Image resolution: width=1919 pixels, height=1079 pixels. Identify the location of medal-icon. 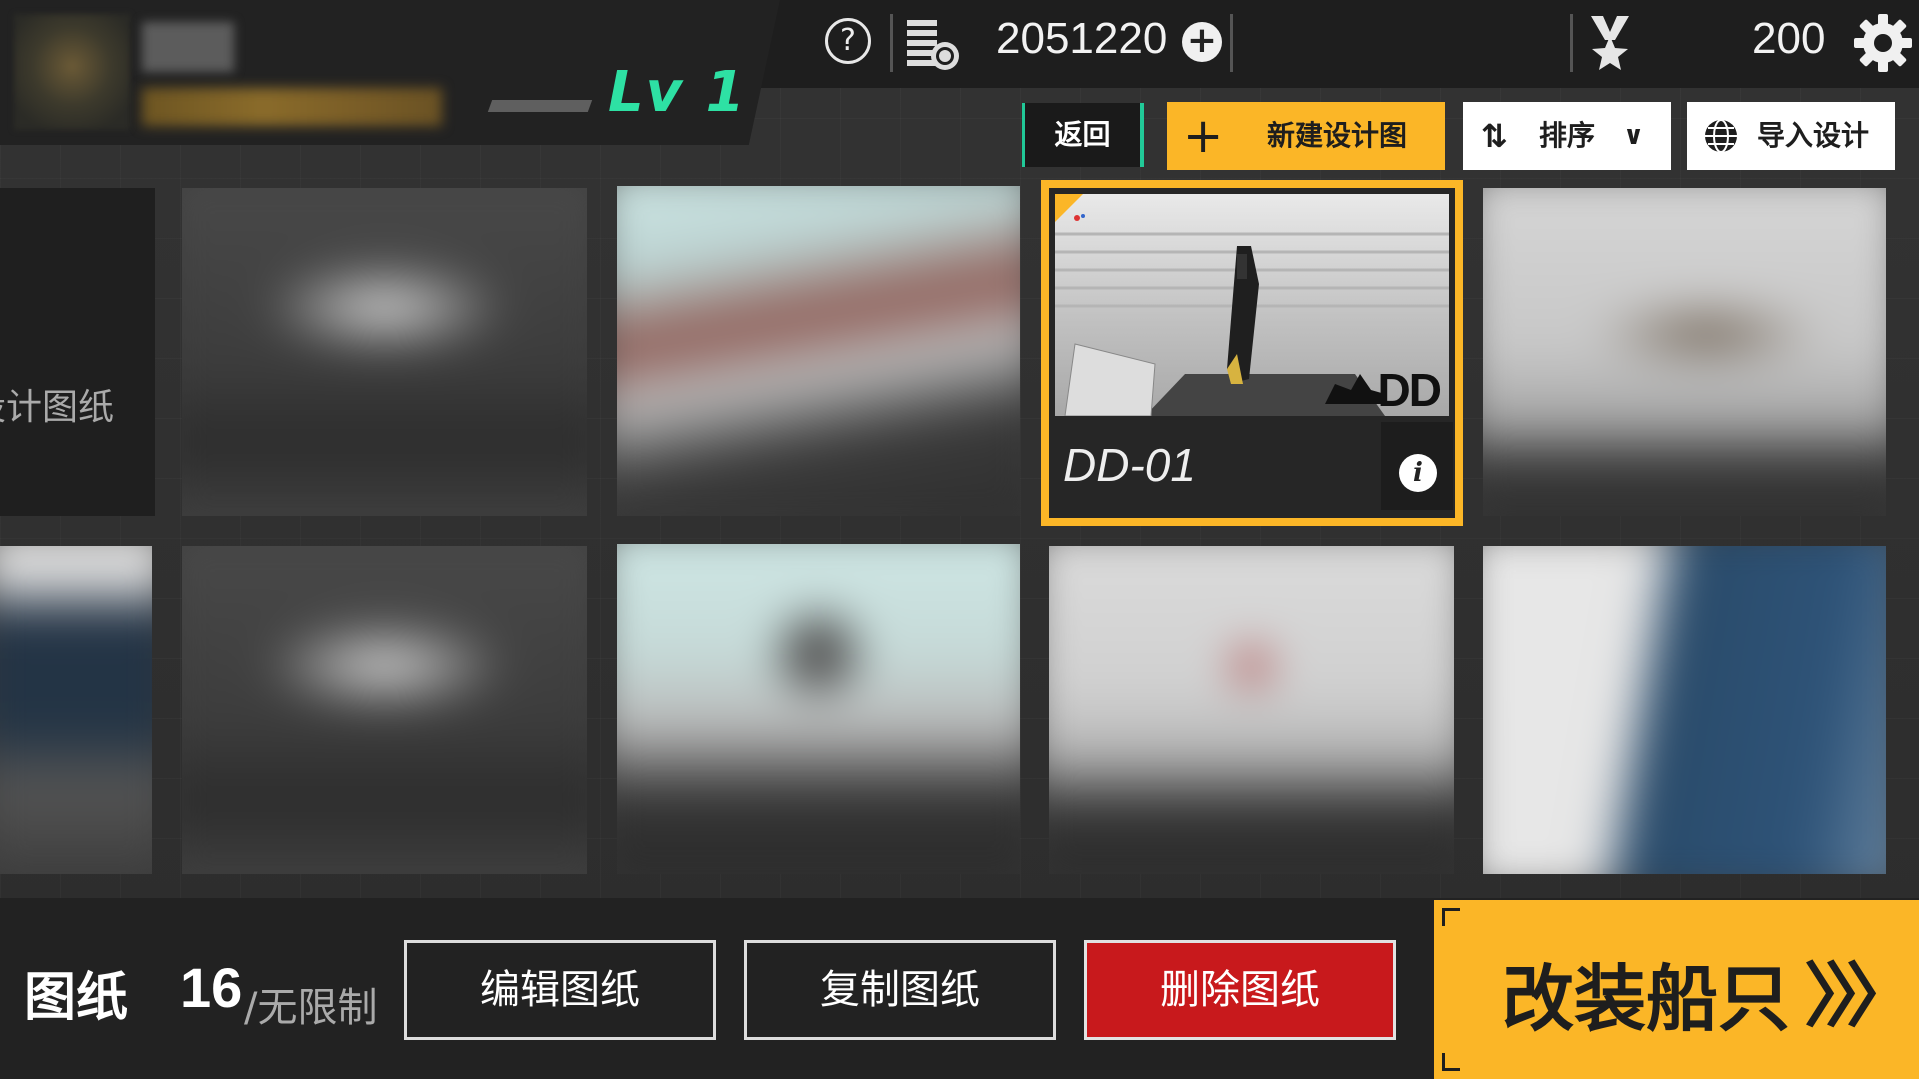
(1610, 43).